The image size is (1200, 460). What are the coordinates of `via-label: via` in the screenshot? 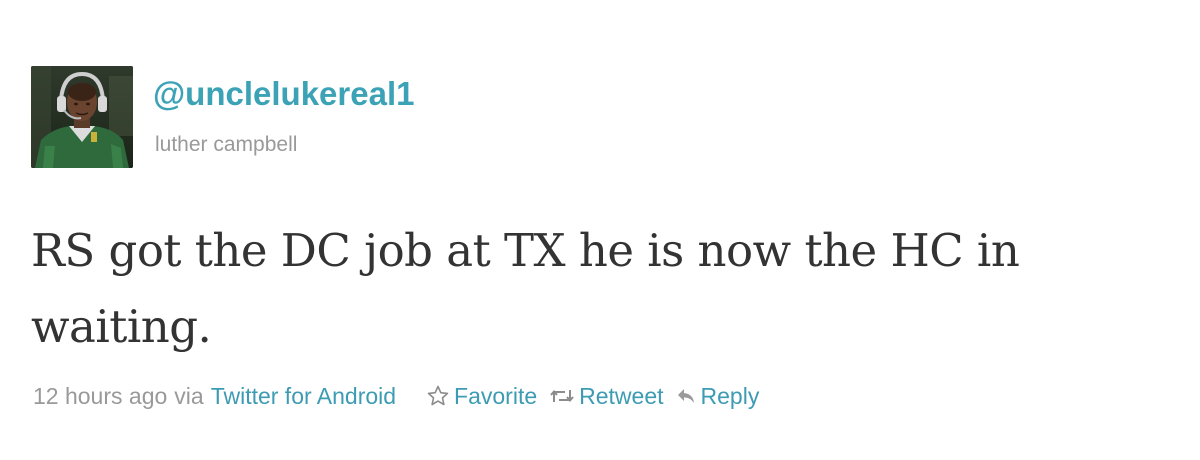 It's located at (189, 396).